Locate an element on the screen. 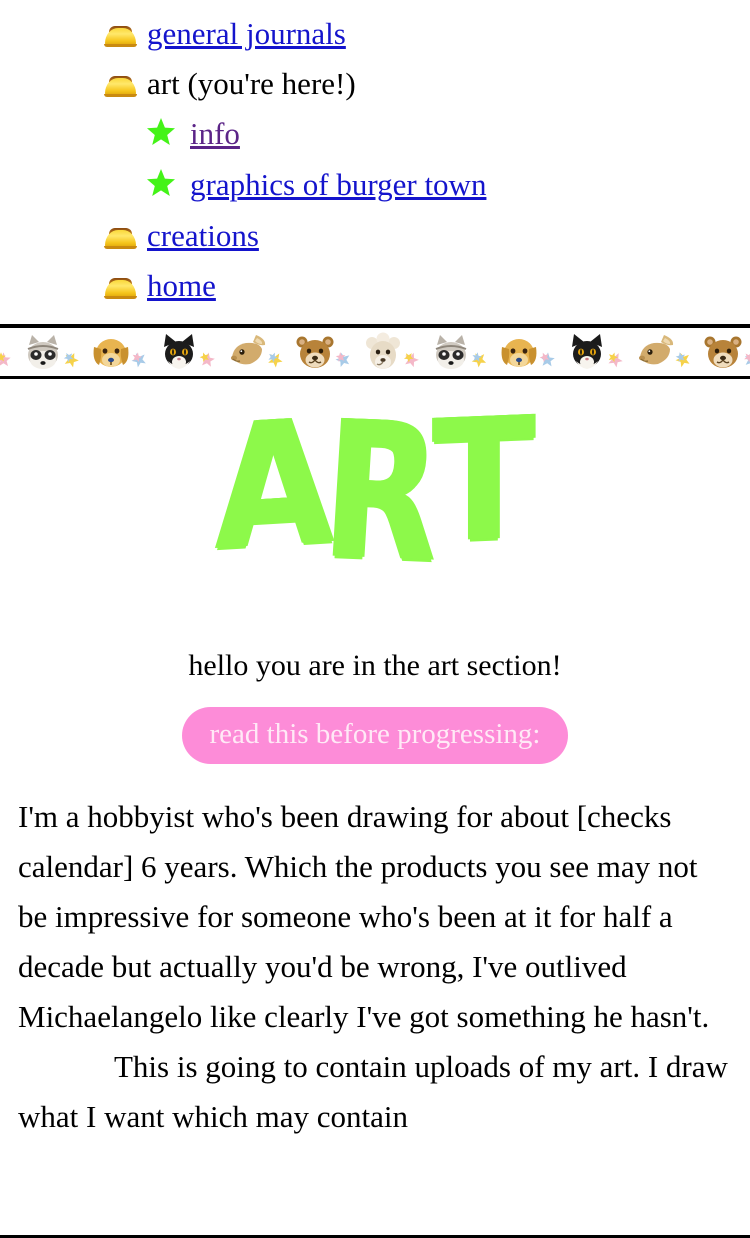  nav-link-graphics-of-burger-town: graphics of burger town is located at coordinates (338, 184).